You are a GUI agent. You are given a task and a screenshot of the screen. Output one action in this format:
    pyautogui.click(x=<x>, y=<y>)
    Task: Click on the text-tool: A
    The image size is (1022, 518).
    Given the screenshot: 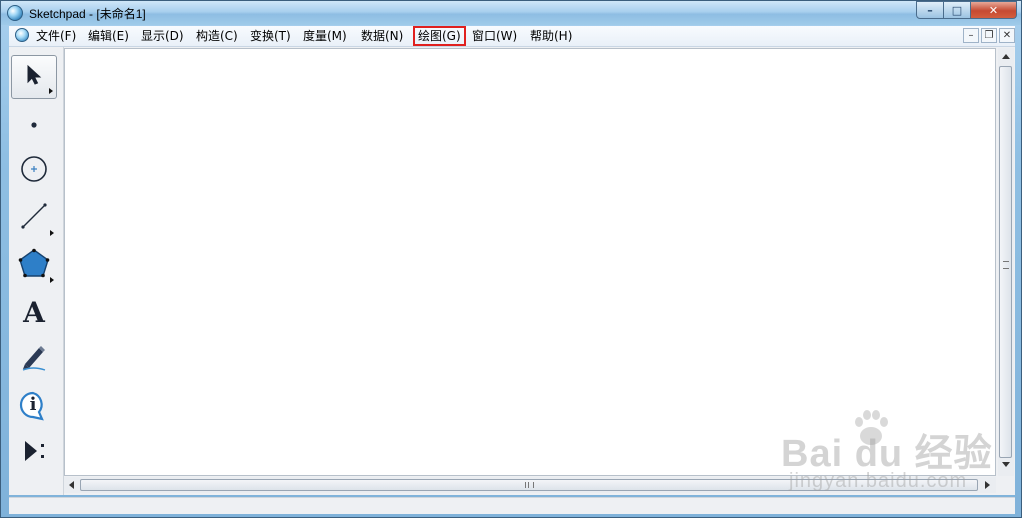 What is the action you would take?
    pyautogui.click(x=34, y=312)
    